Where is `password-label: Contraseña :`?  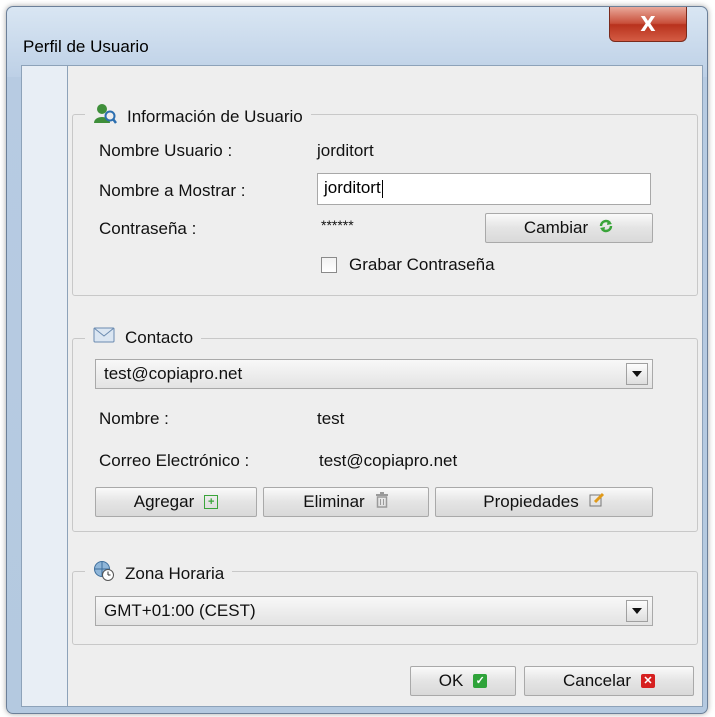 password-label: Contraseña : is located at coordinates (148, 228).